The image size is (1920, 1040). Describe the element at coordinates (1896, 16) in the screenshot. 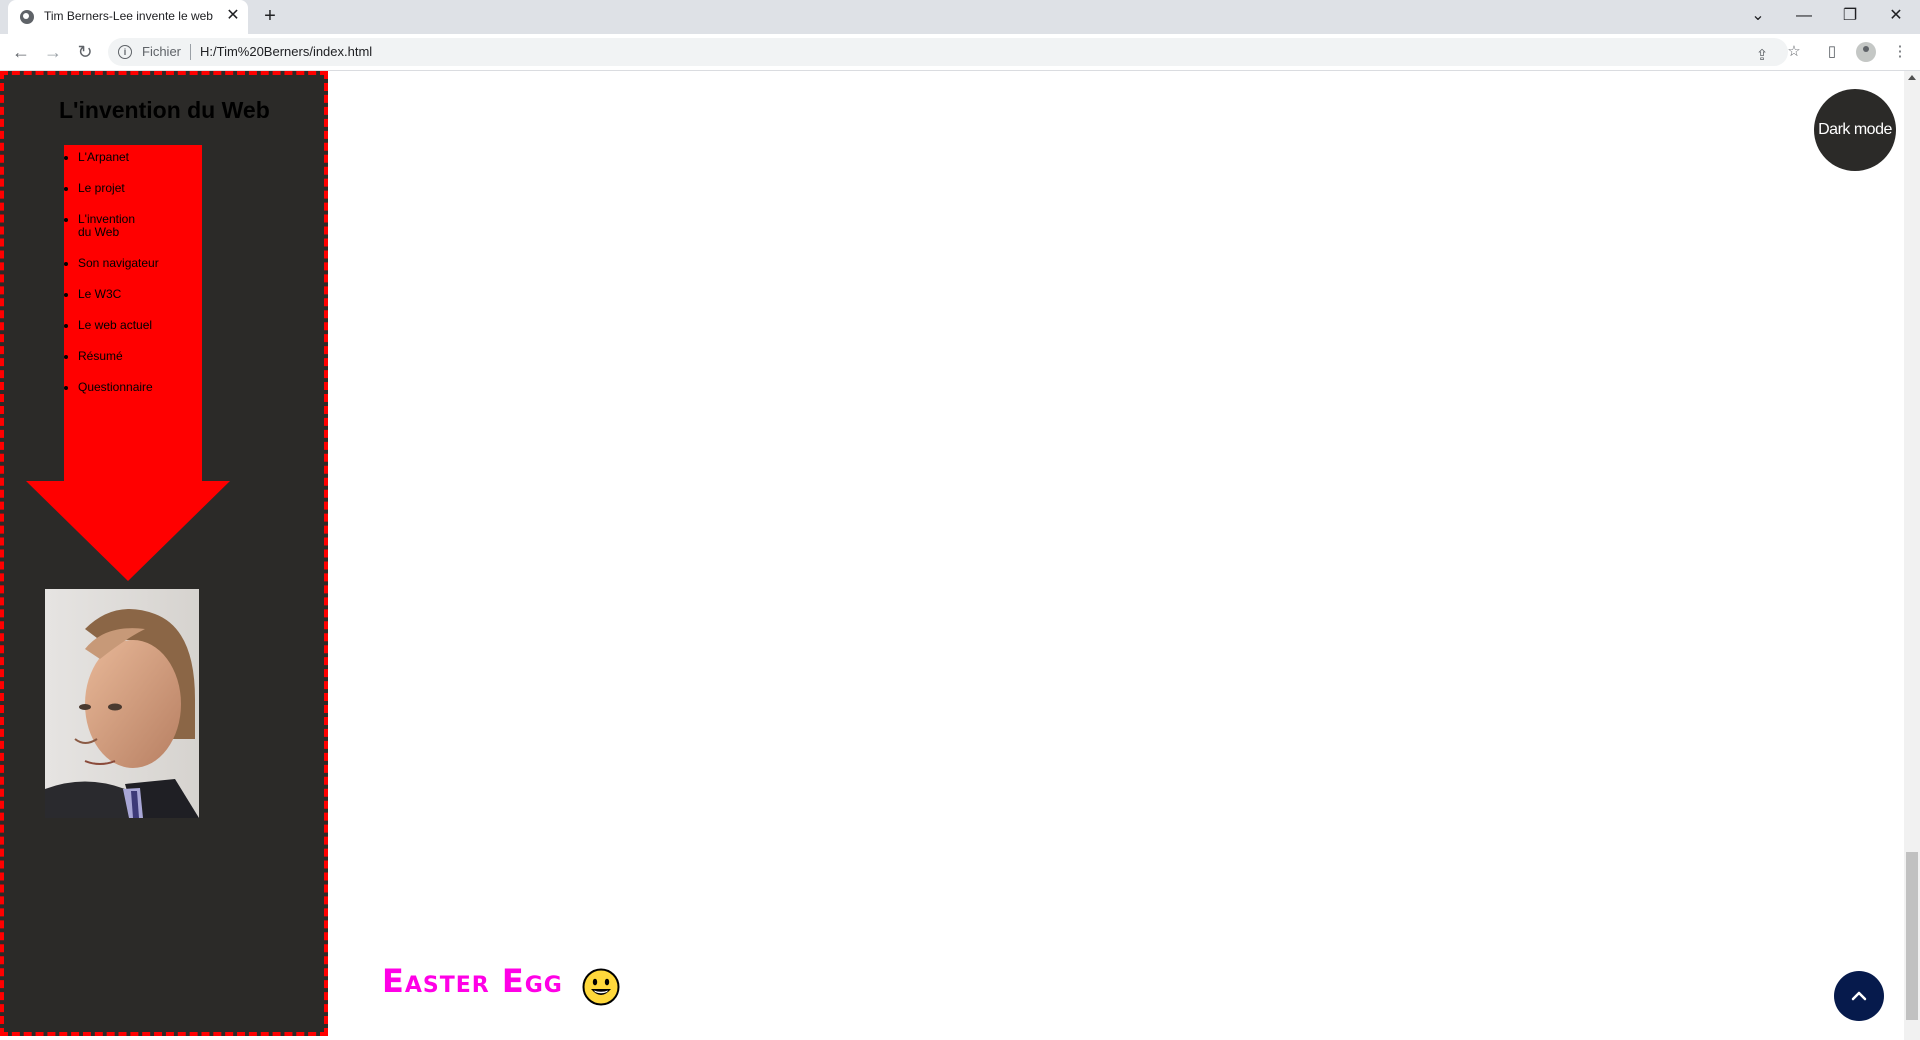

I see `close-window-button: ✕` at that location.